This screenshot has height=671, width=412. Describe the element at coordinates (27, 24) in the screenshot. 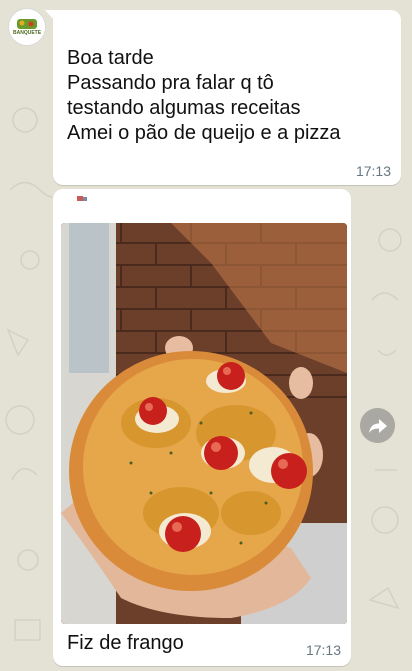

I see `brand-logo-icon` at that location.